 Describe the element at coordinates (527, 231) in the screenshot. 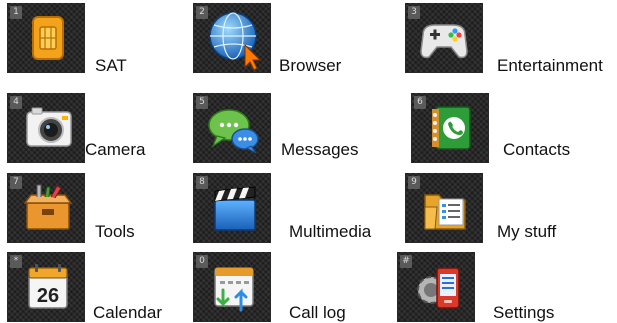

I see `menu-label-my-stuff: My stuff` at that location.